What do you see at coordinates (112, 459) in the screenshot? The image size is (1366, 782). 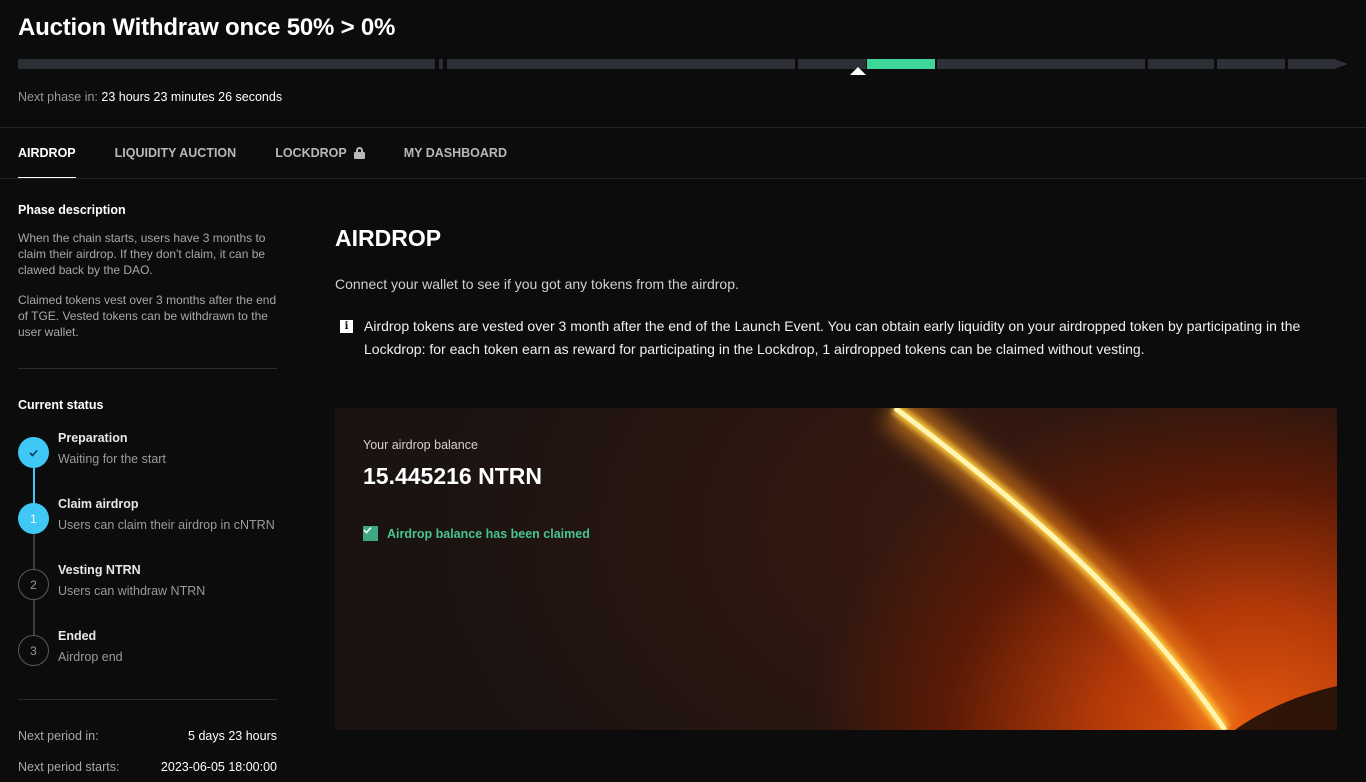 I see `step-subtitle: Waiting for the start` at bounding box center [112, 459].